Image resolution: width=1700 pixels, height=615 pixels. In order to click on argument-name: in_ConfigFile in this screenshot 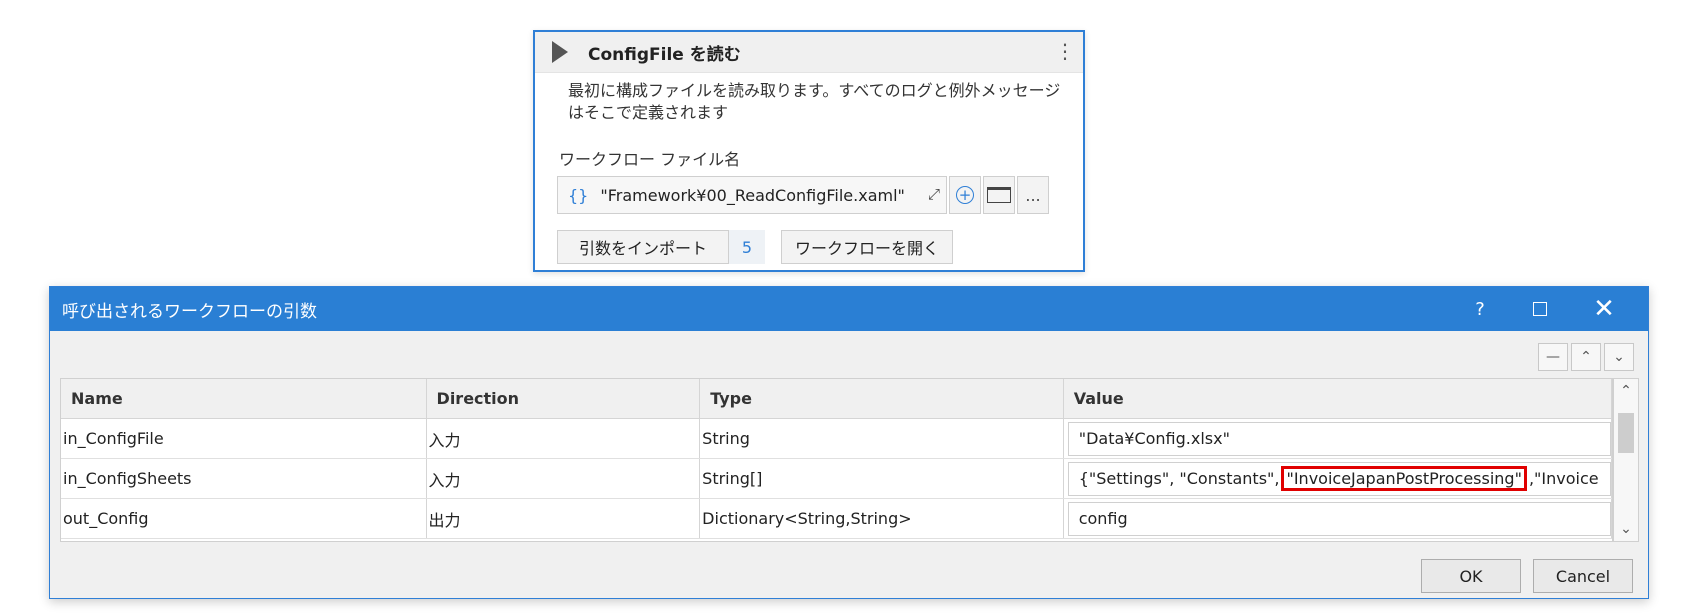, I will do `click(244, 438)`.